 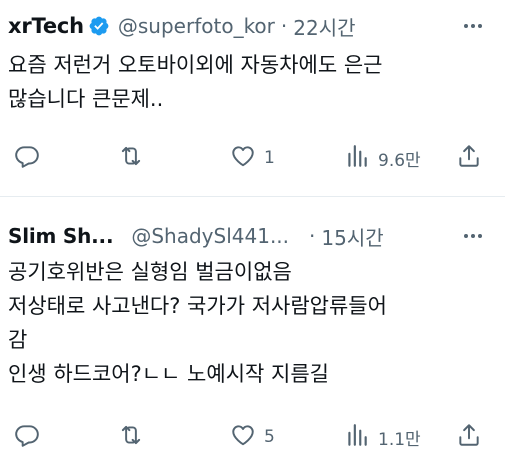 I want to click on like-count: 1, so click(x=269, y=158).